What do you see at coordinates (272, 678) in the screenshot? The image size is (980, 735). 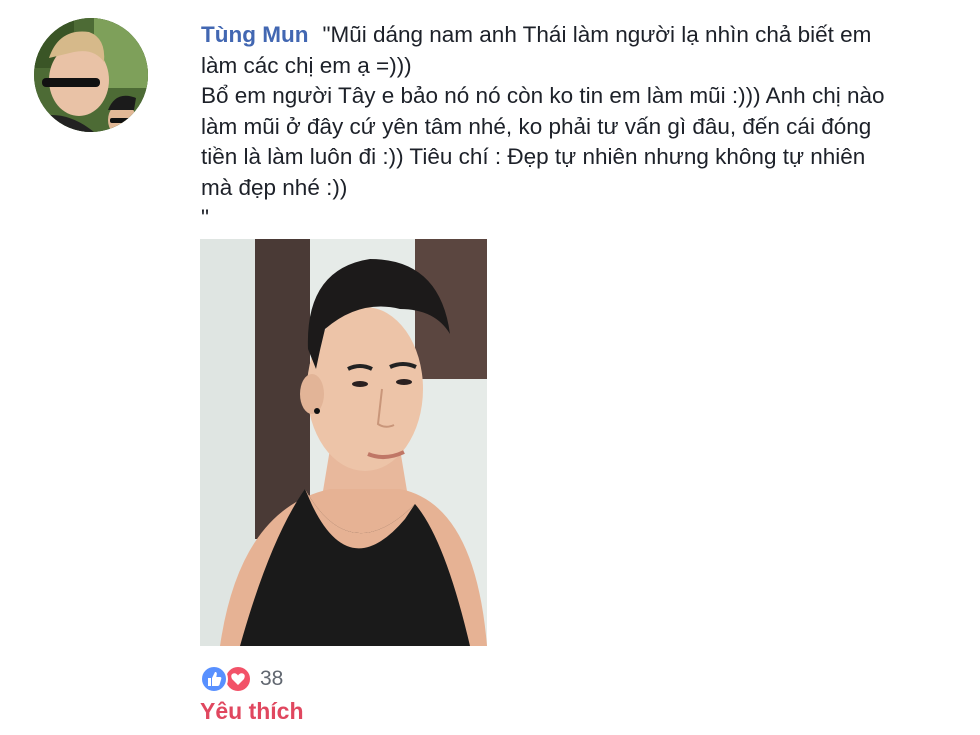 I see `reaction-count: 38` at bounding box center [272, 678].